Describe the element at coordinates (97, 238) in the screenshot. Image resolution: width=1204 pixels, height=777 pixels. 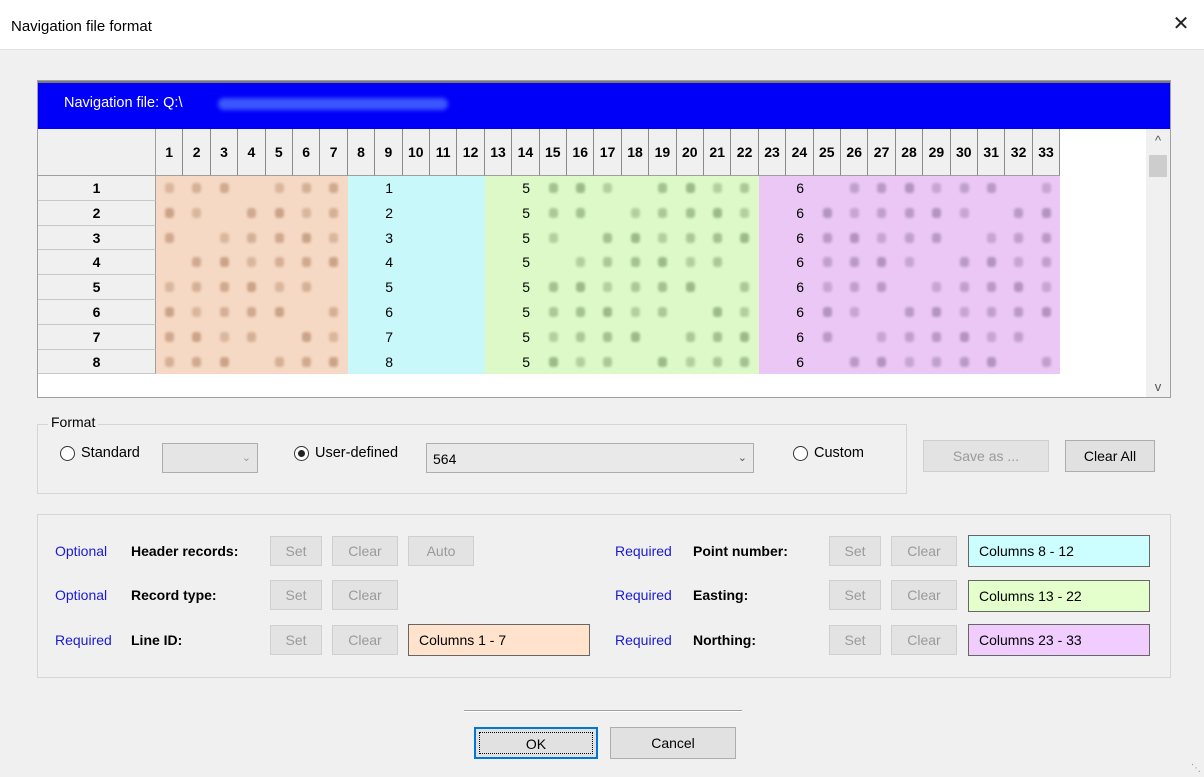
I see `row-header: 3` at that location.